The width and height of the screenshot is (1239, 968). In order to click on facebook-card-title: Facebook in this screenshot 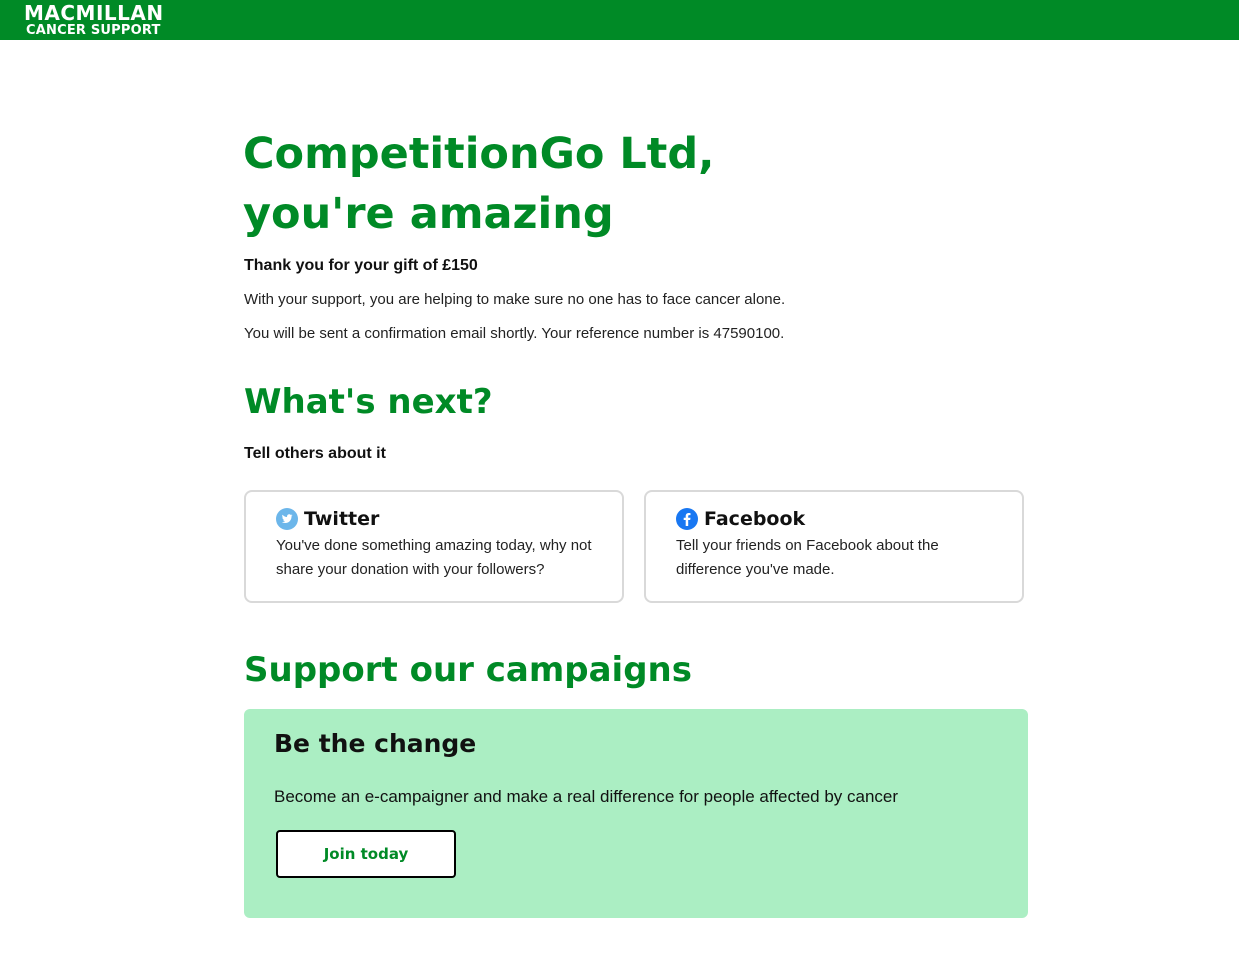, I will do `click(755, 519)`.